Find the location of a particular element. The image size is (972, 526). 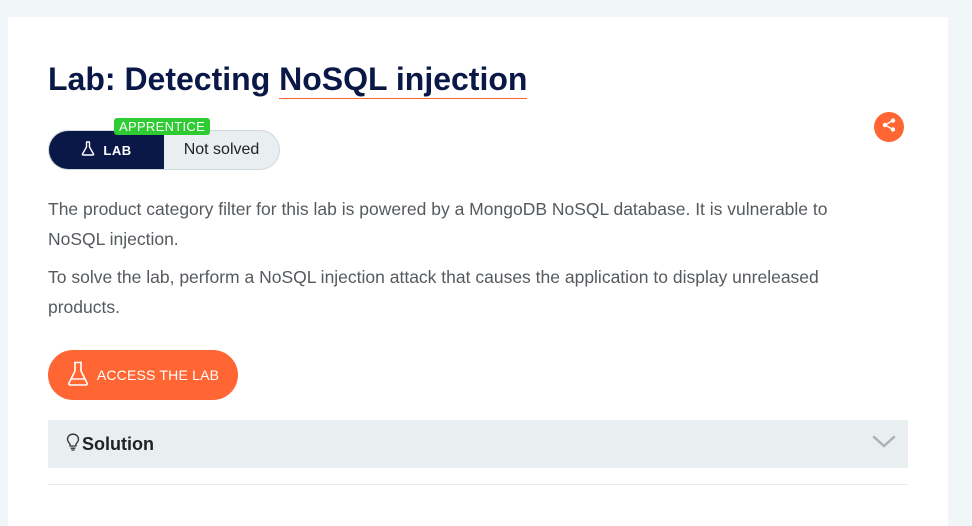

divider is located at coordinates (478, 484).